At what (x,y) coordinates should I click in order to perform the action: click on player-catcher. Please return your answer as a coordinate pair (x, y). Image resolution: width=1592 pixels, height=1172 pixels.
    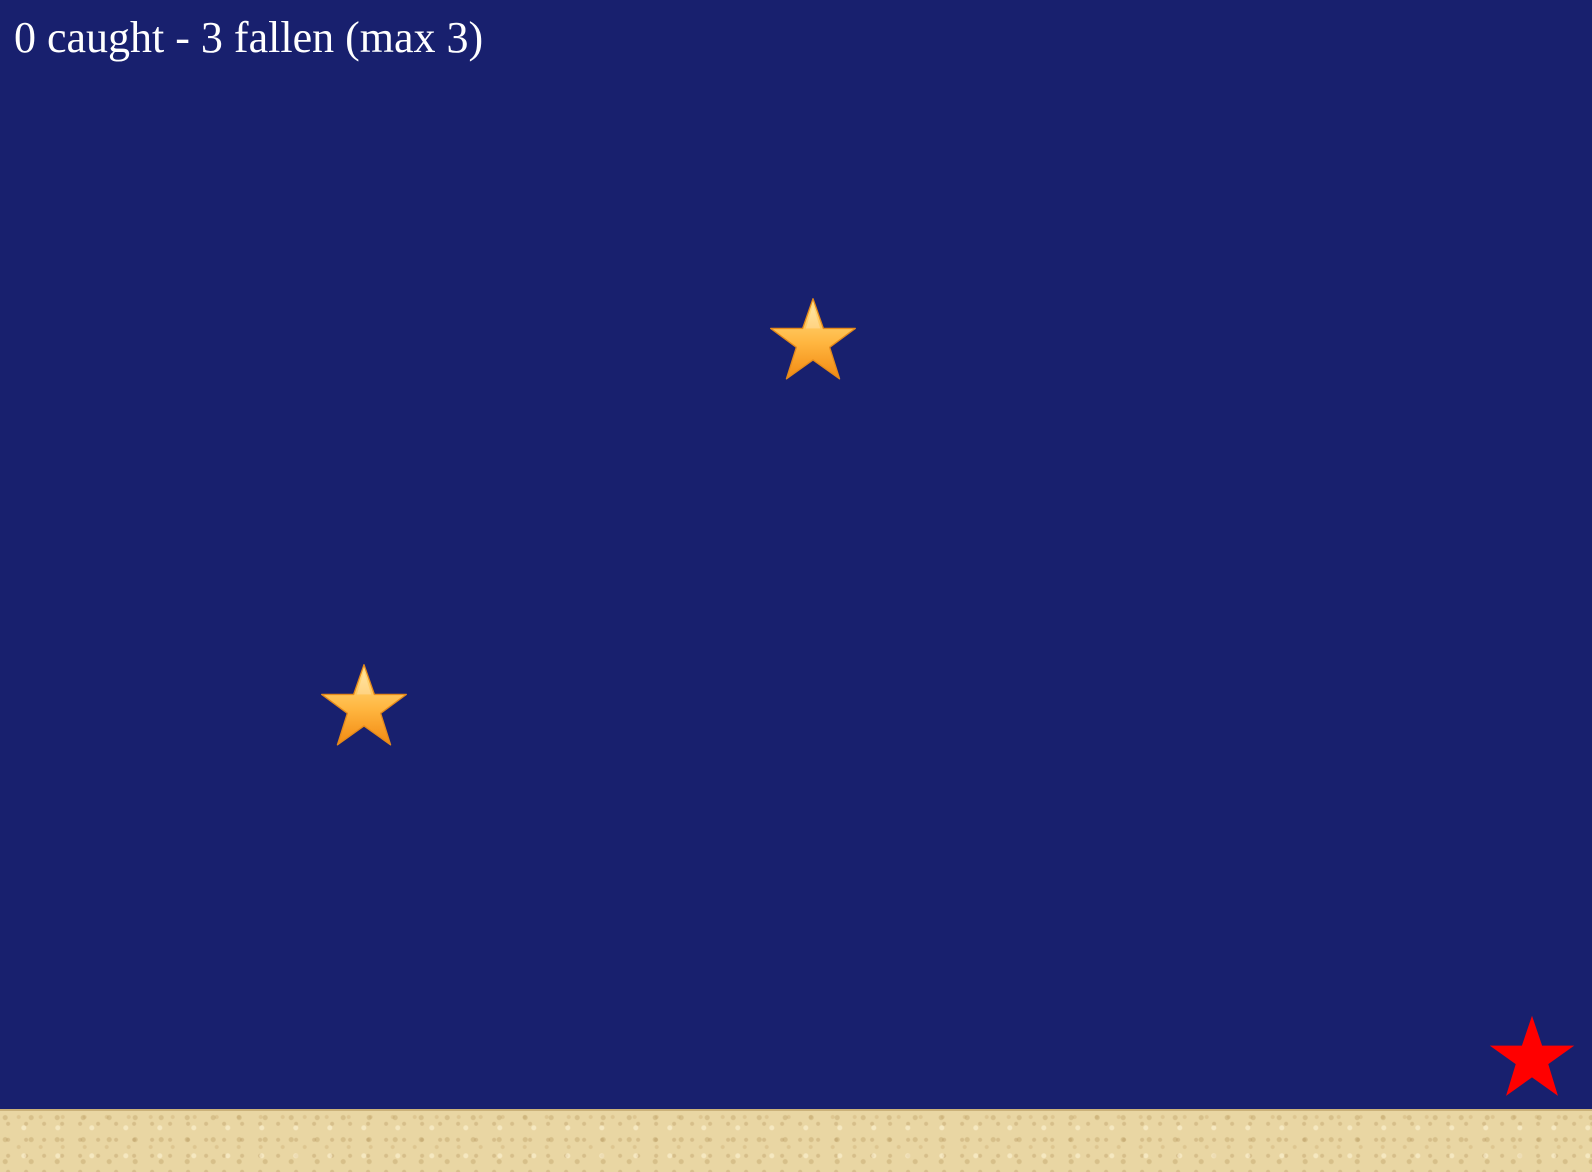
    Looking at the image, I should click on (1532, 1058).